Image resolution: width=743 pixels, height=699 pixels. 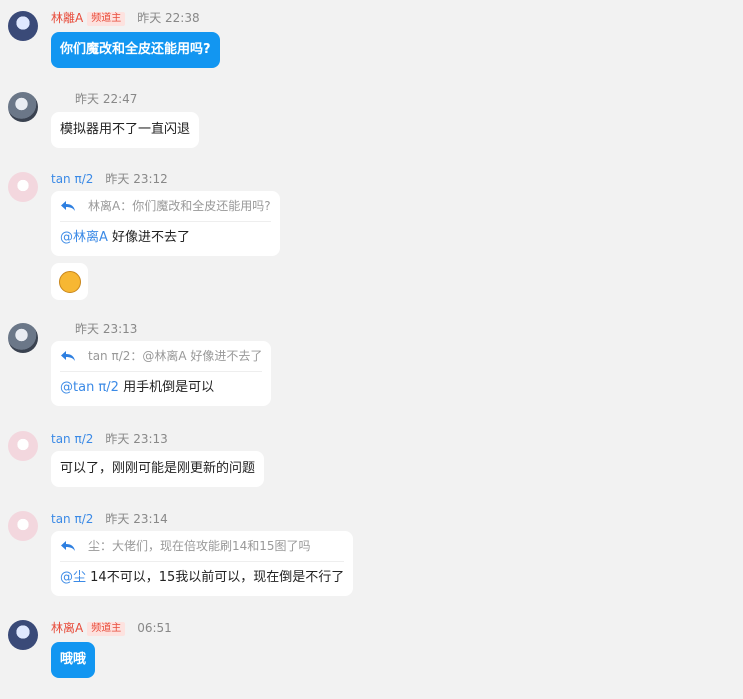 I want to click on quoted-reply: 林离A：你们魔改和全皮还能用吗?, so click(x=165, y=209).